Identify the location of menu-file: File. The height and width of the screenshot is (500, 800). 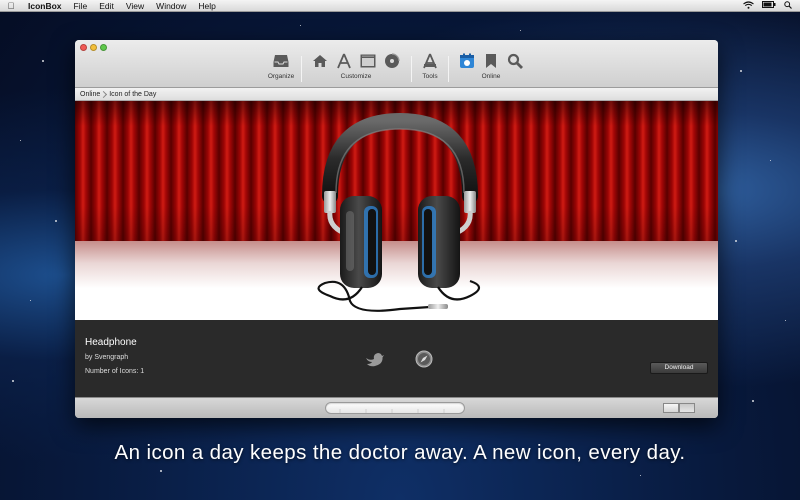
(81, 6).